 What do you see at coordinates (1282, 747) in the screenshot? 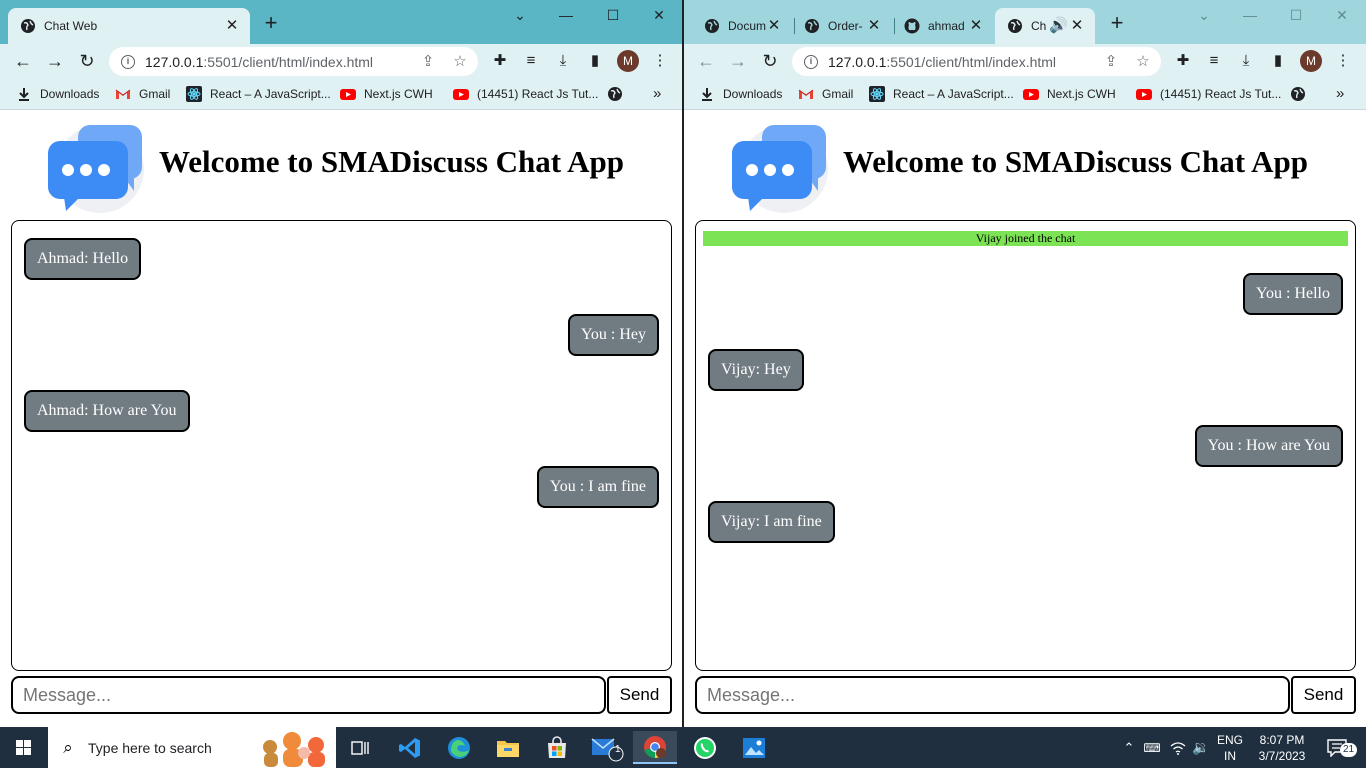
I see `clock: 8:07 PM 3/7/2023` at bounding box center [1282, 747].